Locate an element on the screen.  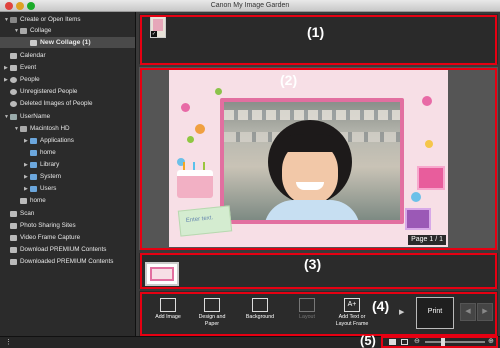
sidebar-item-label: Users is located at coordinates (48, 188).